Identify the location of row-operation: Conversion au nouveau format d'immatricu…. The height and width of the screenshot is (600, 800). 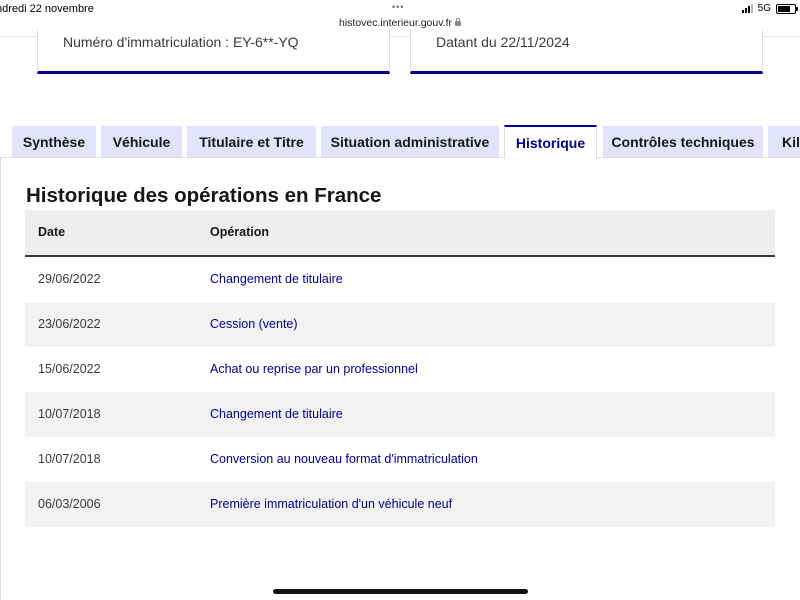
(344, 459).